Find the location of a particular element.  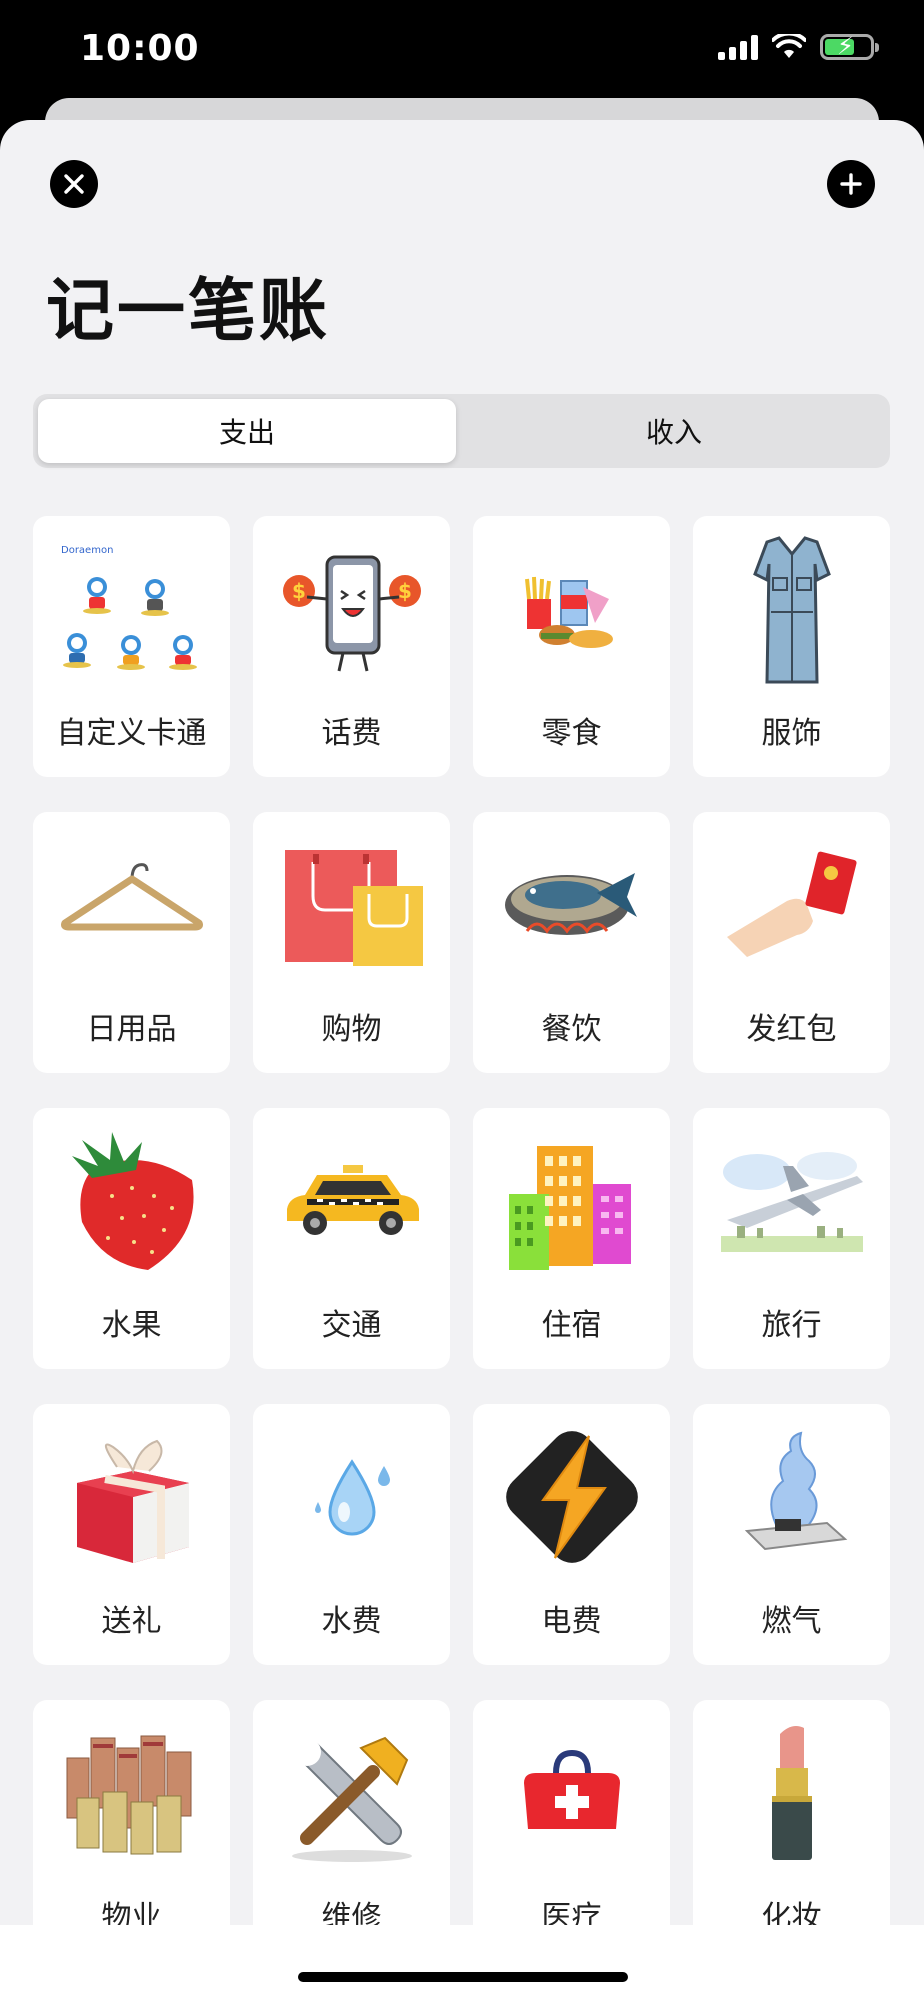

battery-icon: ⚡ is located at coordinates (849, 46).